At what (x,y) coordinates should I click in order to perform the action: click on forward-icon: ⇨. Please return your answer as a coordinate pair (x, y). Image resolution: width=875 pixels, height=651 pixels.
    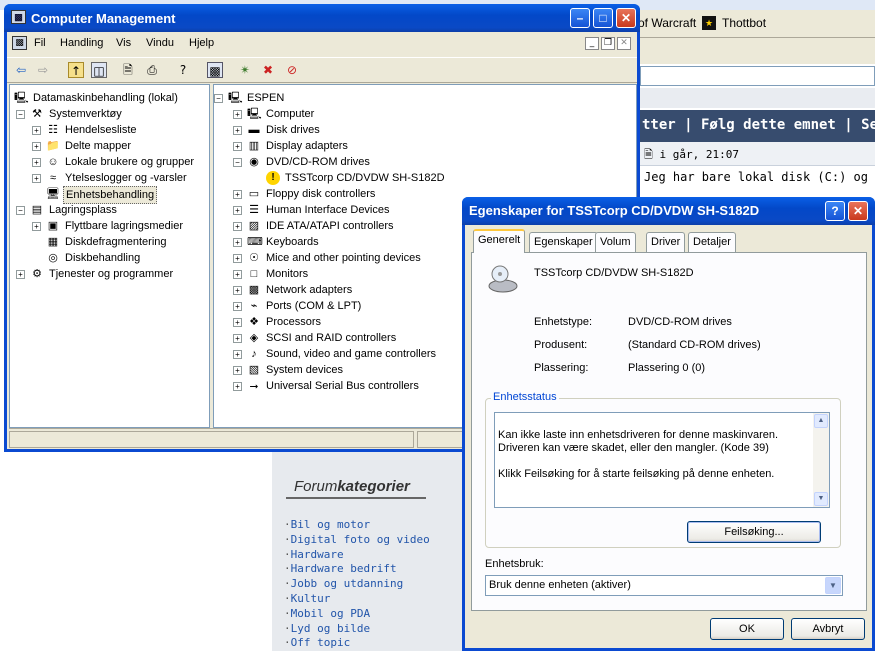
    Looking at the image, I should click on (43, 70).